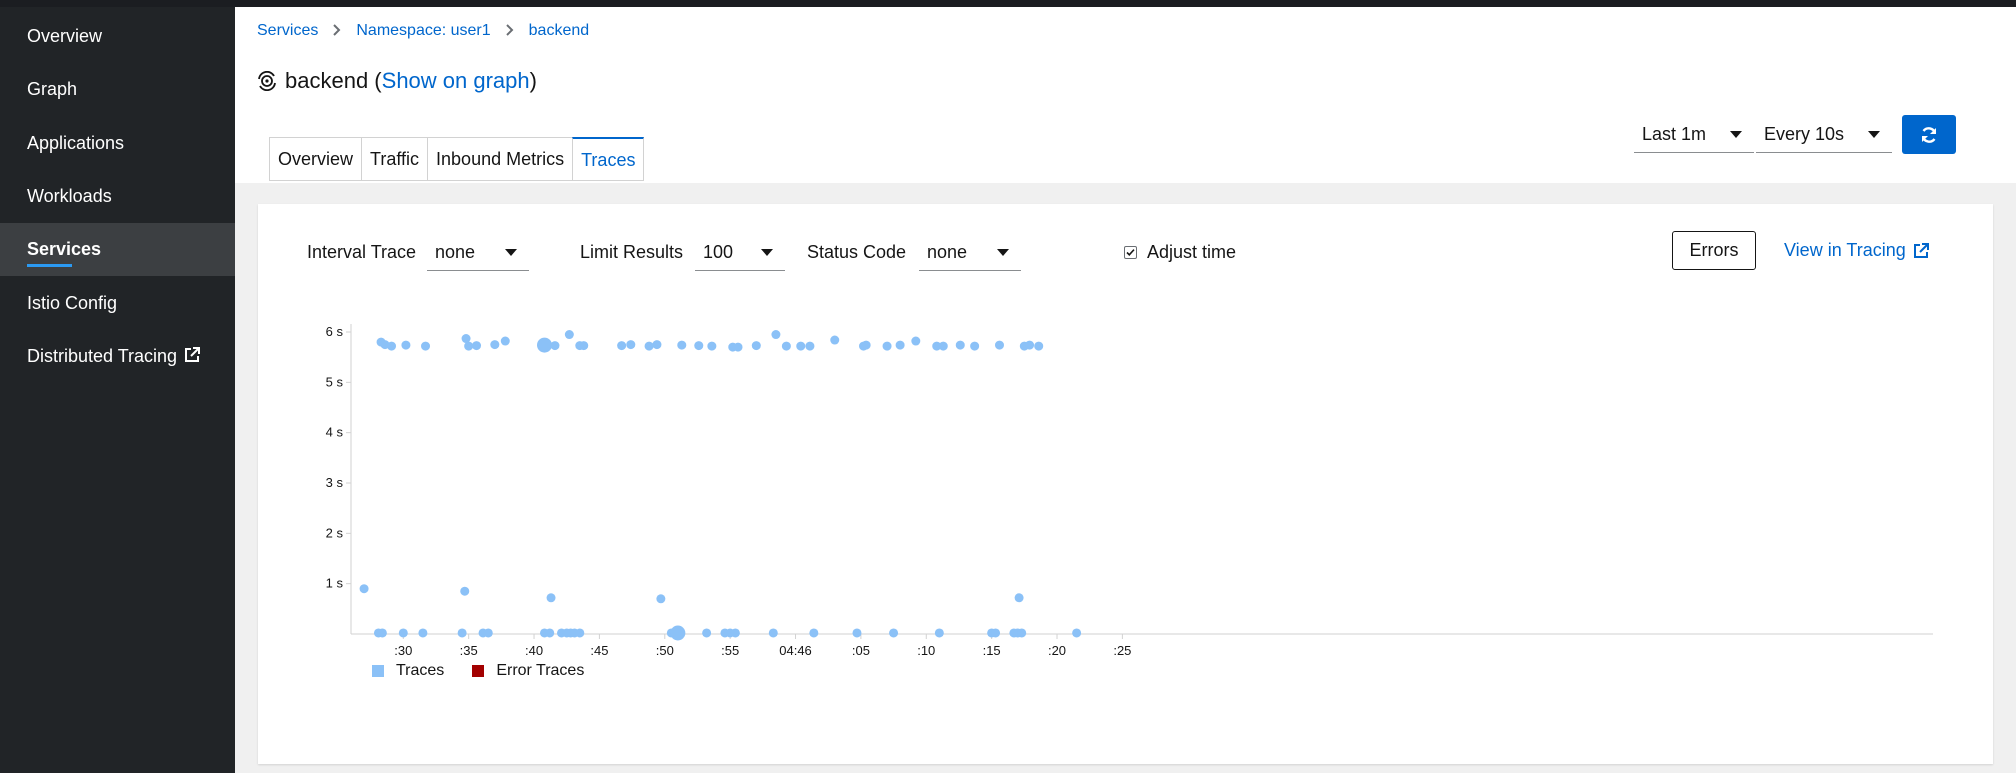  What do you see at coordinates (362, 252) in the screenshot?
I see `interval-trace-label: Interval Trace` at bounding box center [362, 252].